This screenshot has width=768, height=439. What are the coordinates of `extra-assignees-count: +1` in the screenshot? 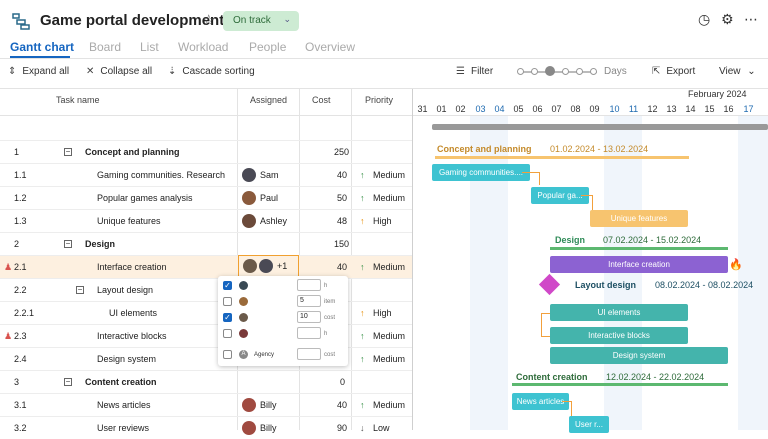 It's located at (282, 266).